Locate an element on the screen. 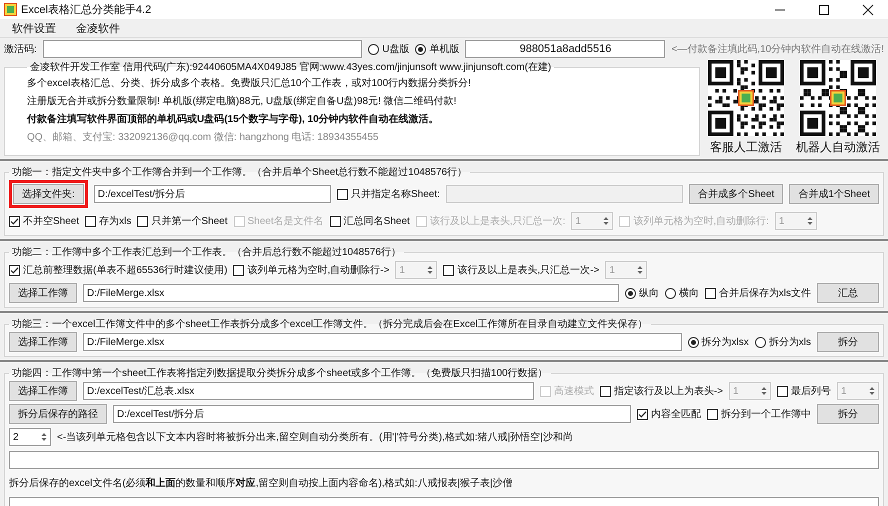 This screenshot has height=506, width=888. checkbox: 该列单元格为空时,自动删除行-> is located at coordinates (311, 270).